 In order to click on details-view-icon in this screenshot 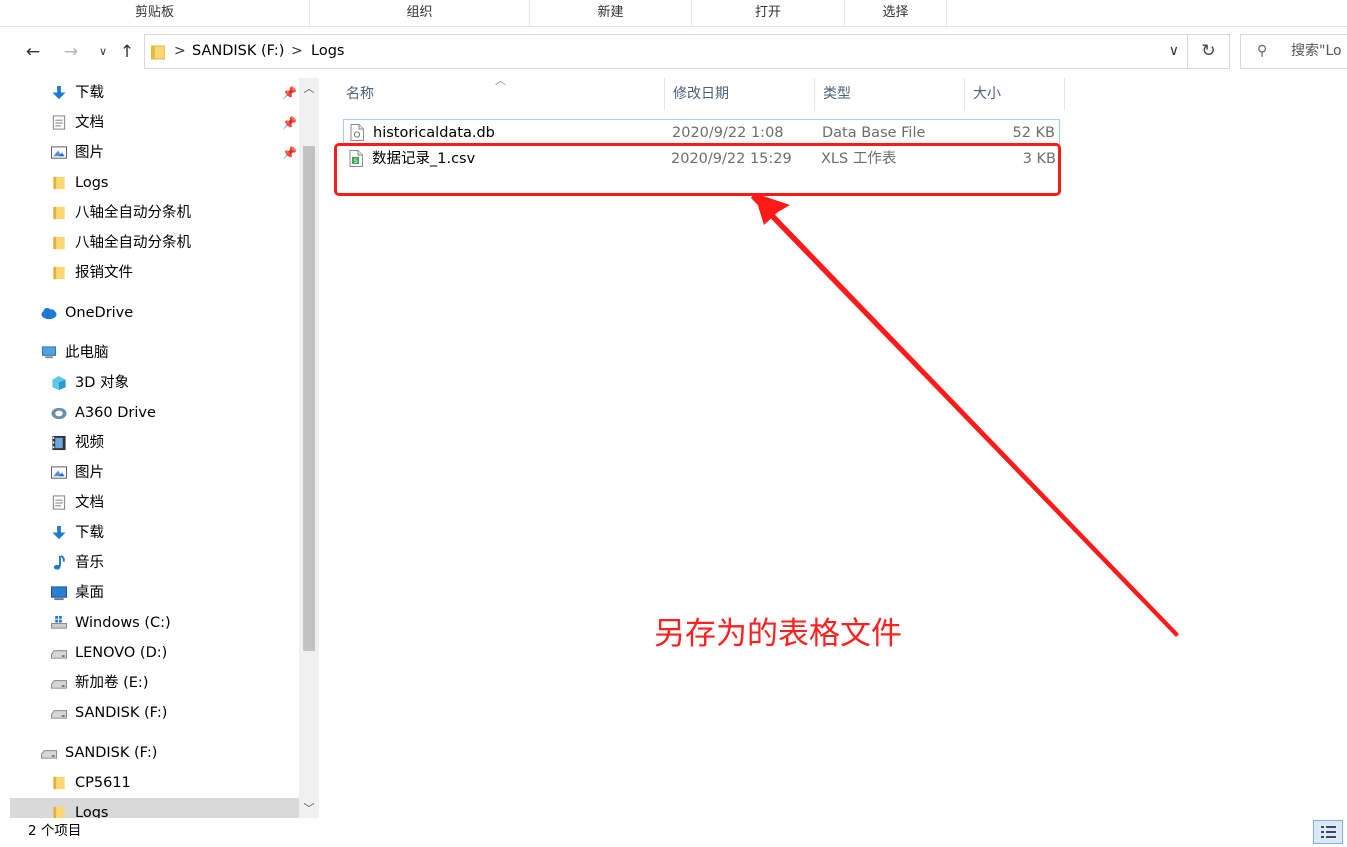, I will do `click(1328, 832)`.